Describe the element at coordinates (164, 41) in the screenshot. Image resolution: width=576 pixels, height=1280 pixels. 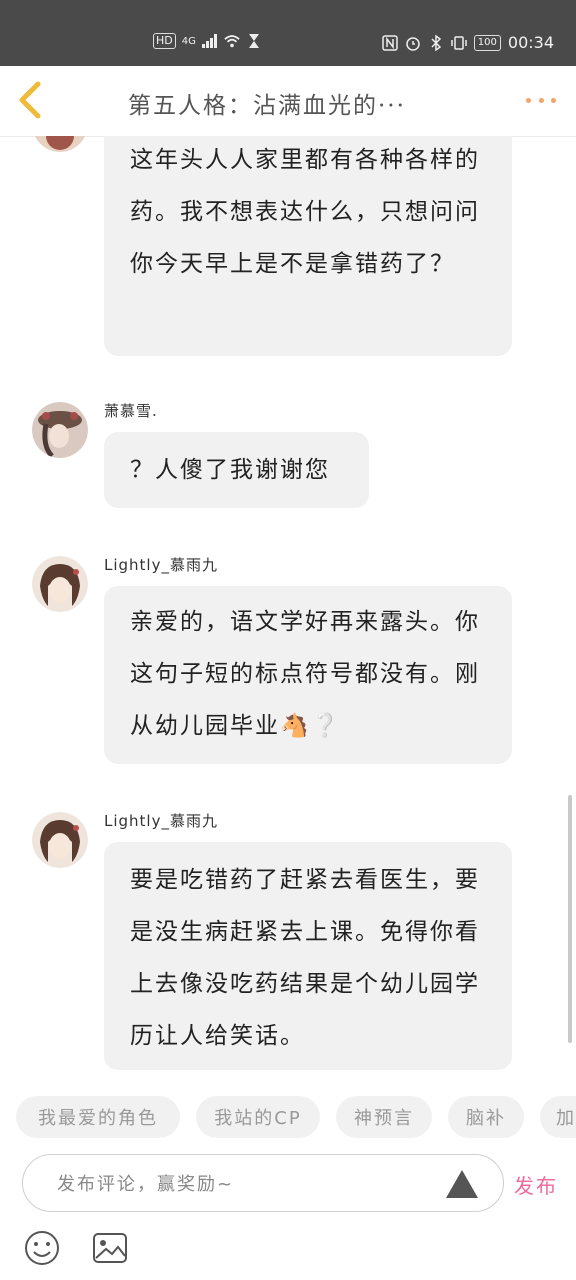
I see `hd-indicator: HD` at that location.